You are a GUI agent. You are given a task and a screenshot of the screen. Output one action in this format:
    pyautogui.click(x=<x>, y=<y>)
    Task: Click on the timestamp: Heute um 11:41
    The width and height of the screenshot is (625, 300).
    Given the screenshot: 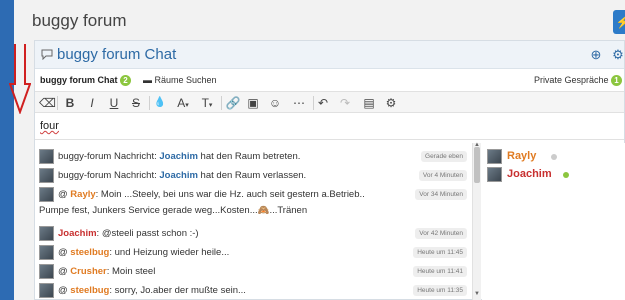 What is the action you would take?
    pyautogui.click(x=440, y=271)
    